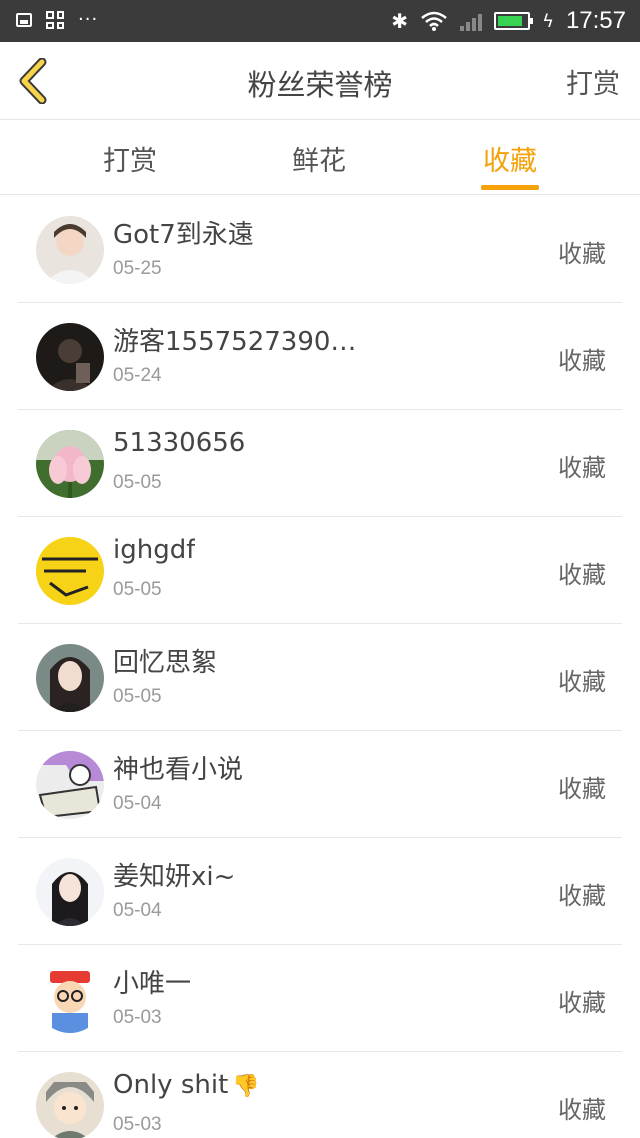 This screenshot has height=1138, width=640. What do you see at coordinates (514, 21) in the screenshot?
I see `battery-icon` at bounding box center [514, 21].